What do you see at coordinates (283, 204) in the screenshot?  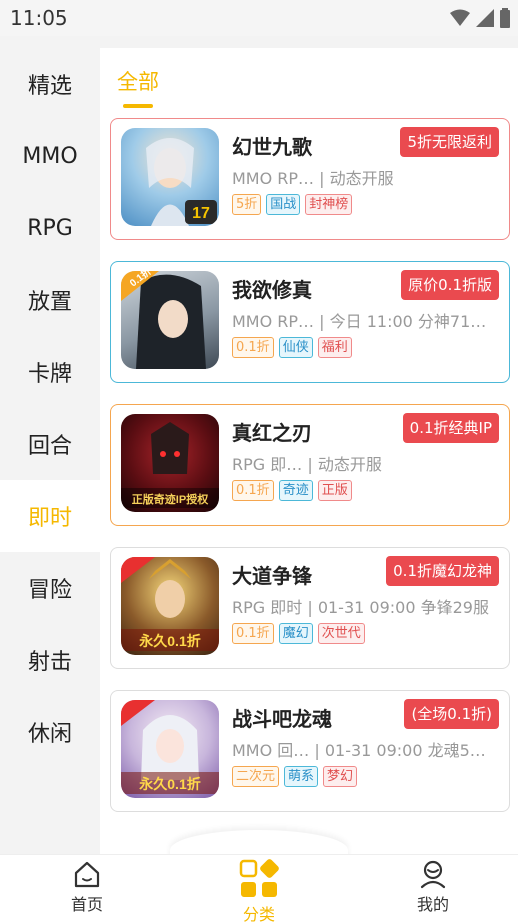 I see `tag-genre: 国战` at bounding box center [283, 204].